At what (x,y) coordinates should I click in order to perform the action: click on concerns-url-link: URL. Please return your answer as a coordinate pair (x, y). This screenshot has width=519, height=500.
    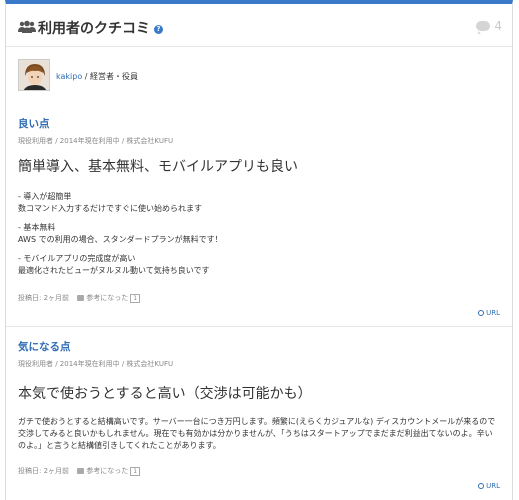
    Looking at the image, I should click on (489, 486).